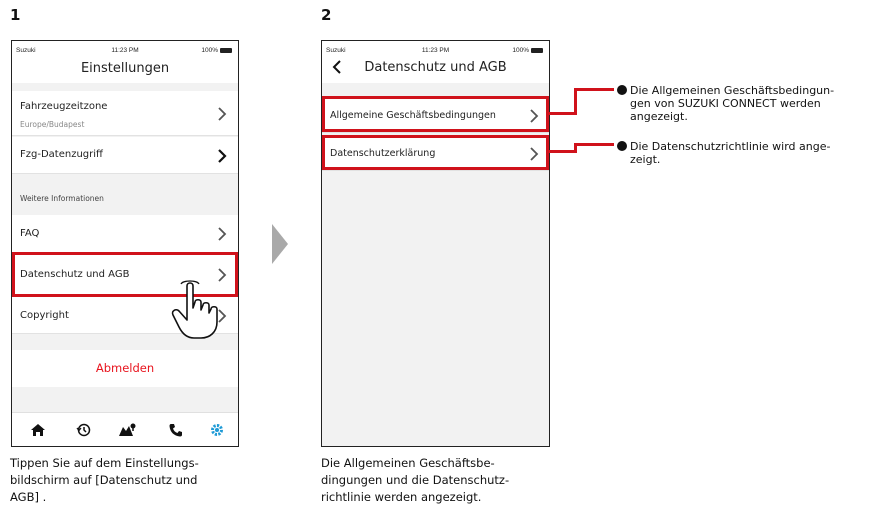  I want to click on caption-line: AGB] ., so click(28, 497).